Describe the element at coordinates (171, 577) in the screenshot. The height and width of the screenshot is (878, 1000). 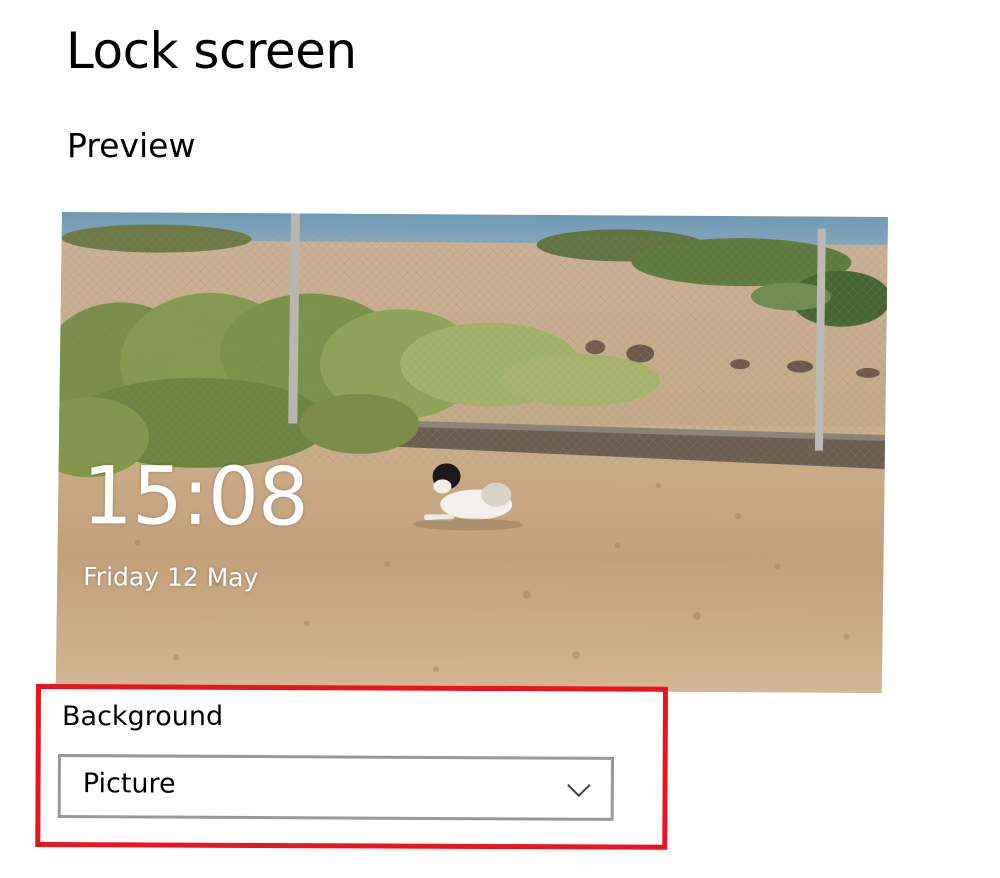
I see `lock-screen-date: Friday 12 May` at that location.